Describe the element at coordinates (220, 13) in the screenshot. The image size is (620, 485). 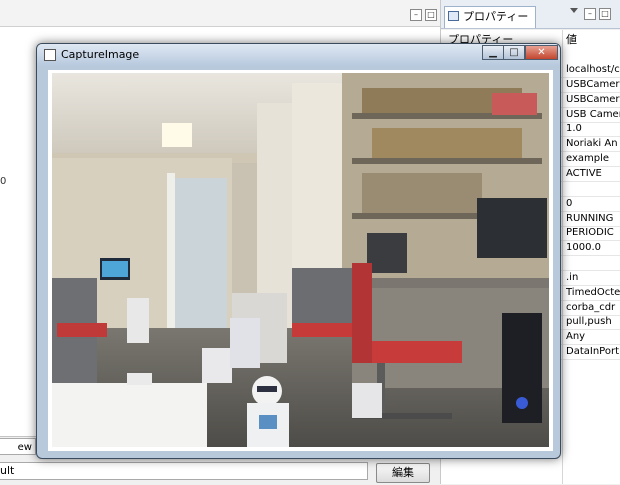
I see `editor-toolbar: – □` at that location.